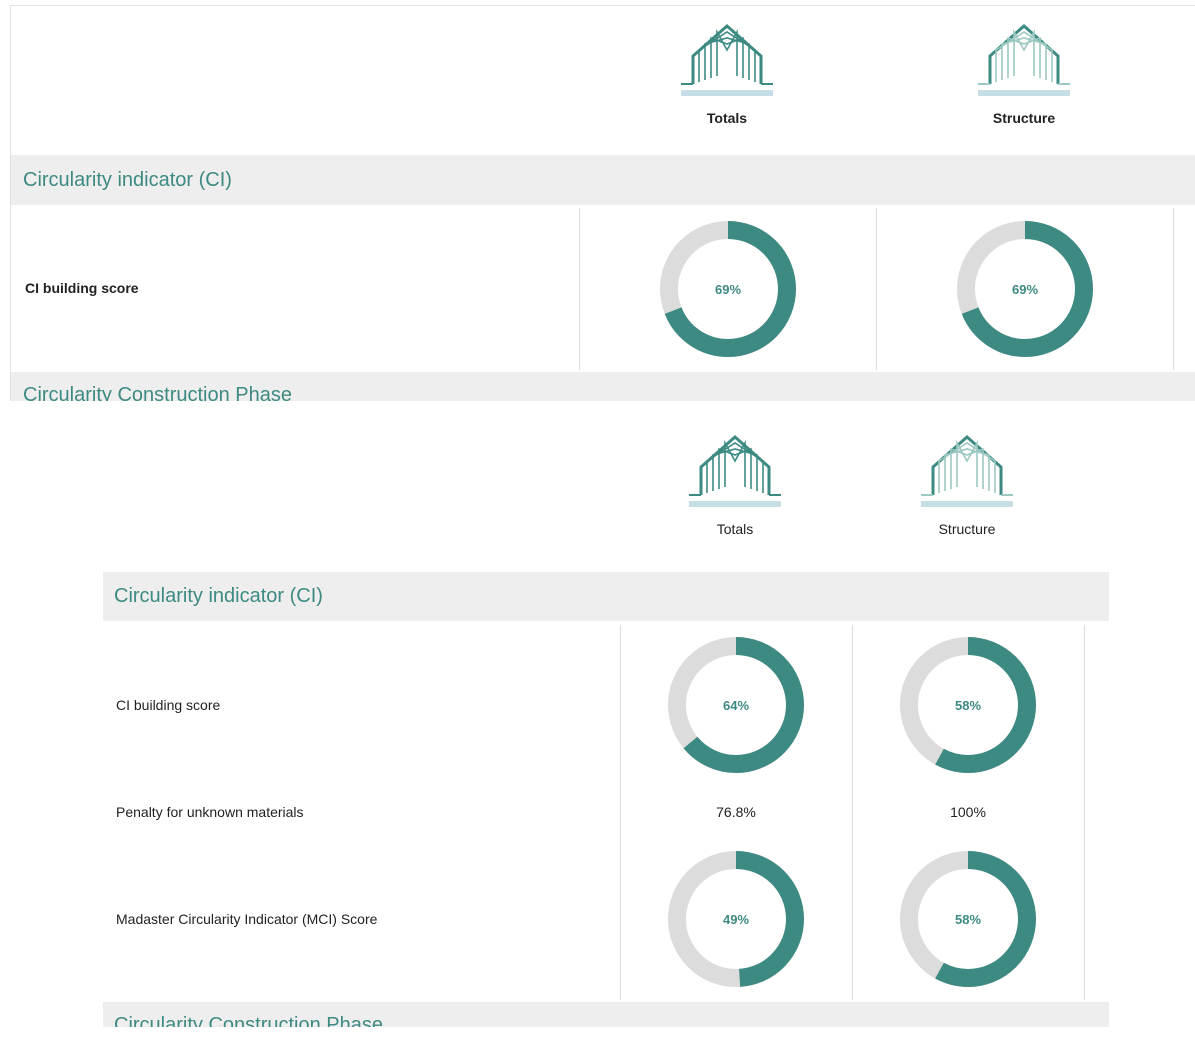 This screenshot has height=1059, width=1195. I want to click on donut-value: 49%, so click(736, 919).